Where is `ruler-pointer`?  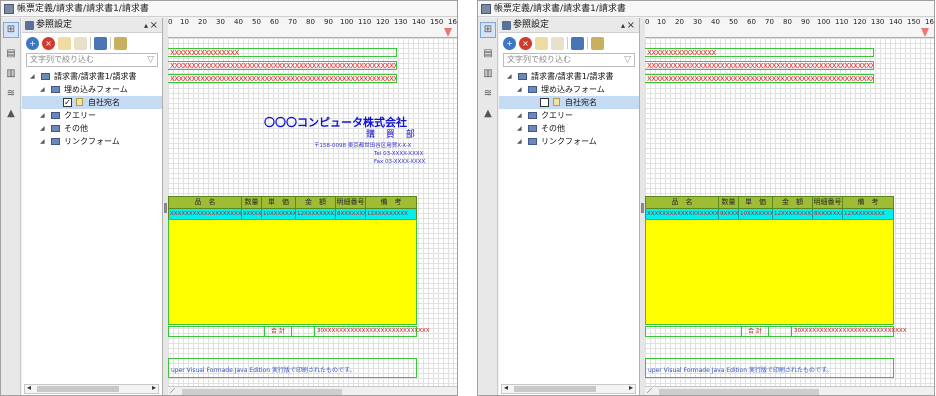
ruler-pointer is located at coordinates (448, 32).